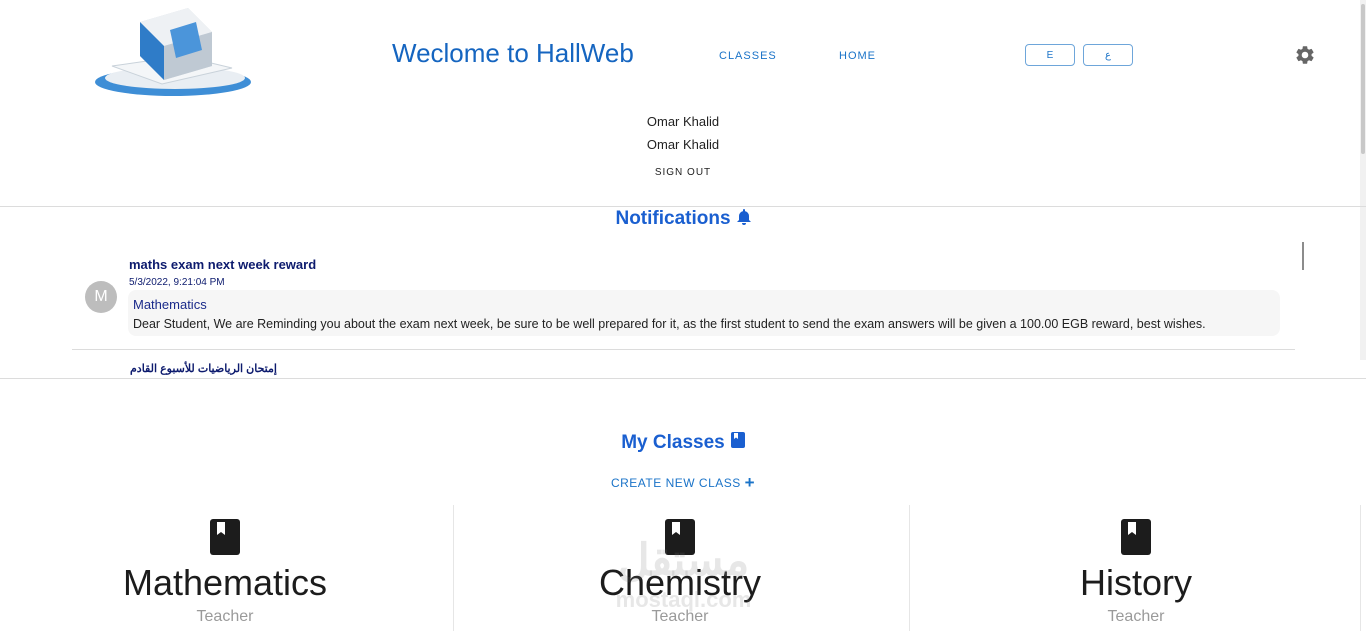 This screenshot has height=631, width=1366. Describe the element at coordinates (673, 218) in the screenshot. I see `notifications-title: Notifications` at that location.